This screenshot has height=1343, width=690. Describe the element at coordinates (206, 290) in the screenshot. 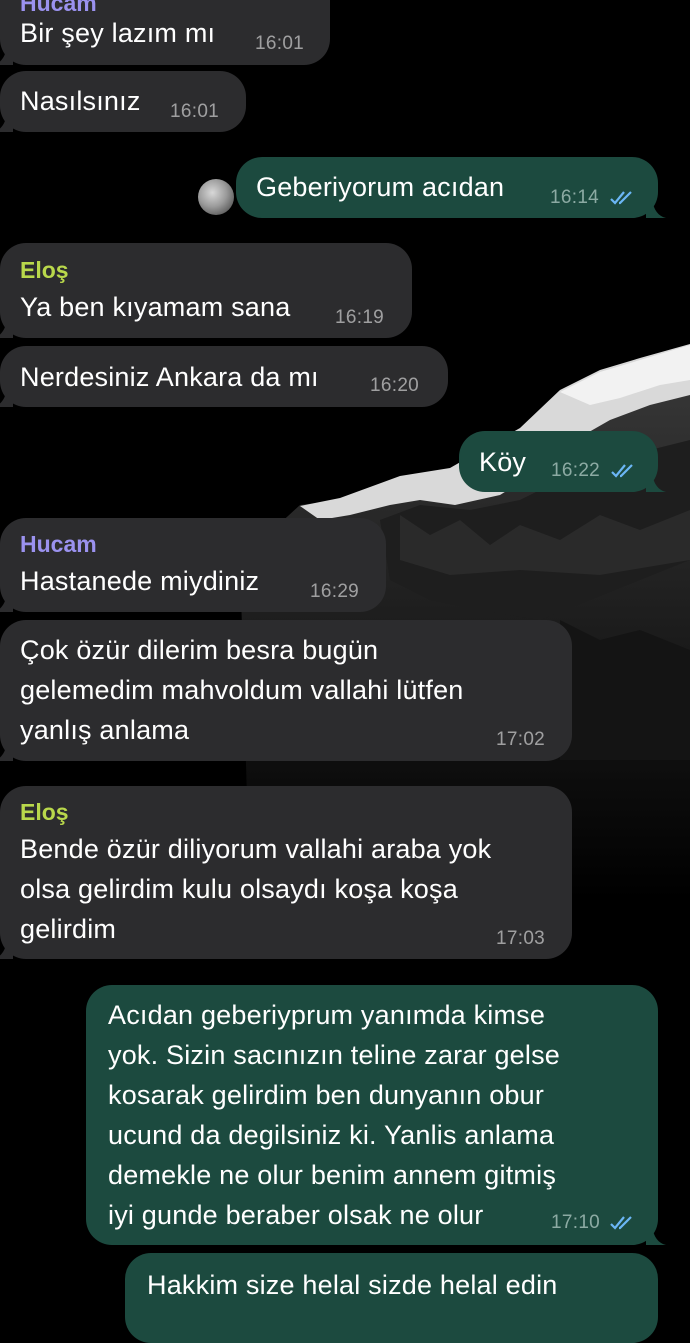

I see `message-bubble-incoming: Eloş Ya ben kıyamam sana 16:19` at that location.